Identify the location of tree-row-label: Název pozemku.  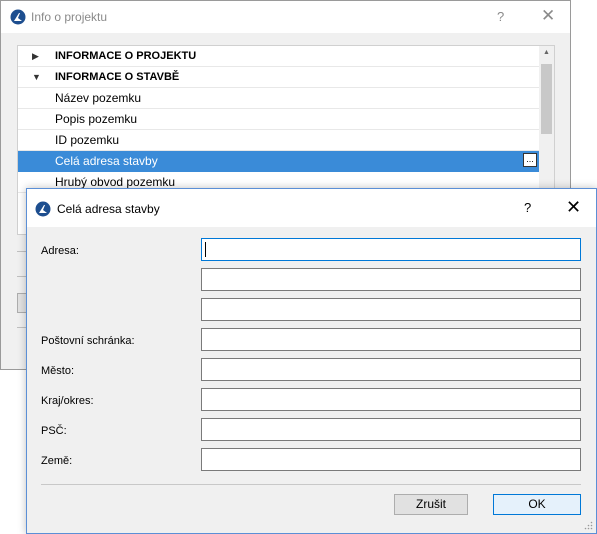
(98, 98).